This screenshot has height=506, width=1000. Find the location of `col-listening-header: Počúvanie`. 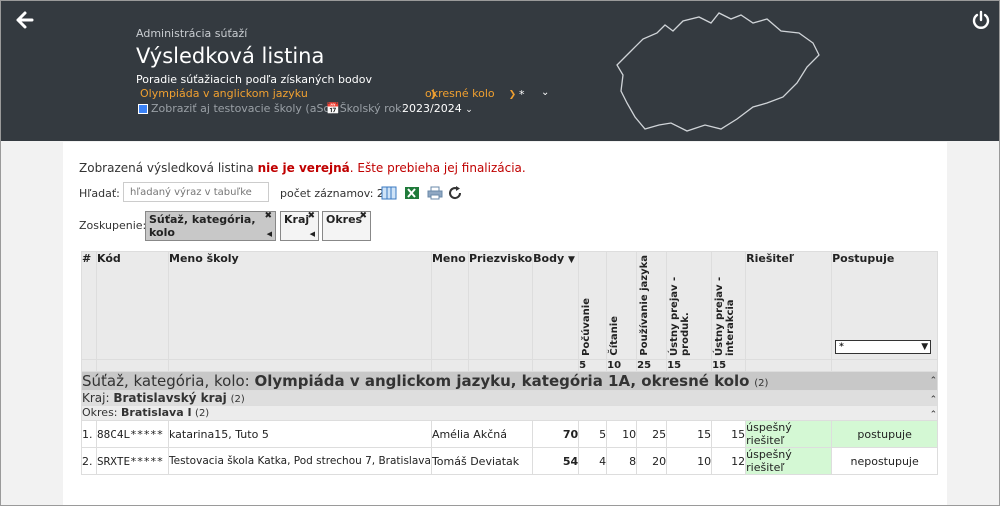

col-listening-header: Počúvanie is located at coordinates (593, 305).